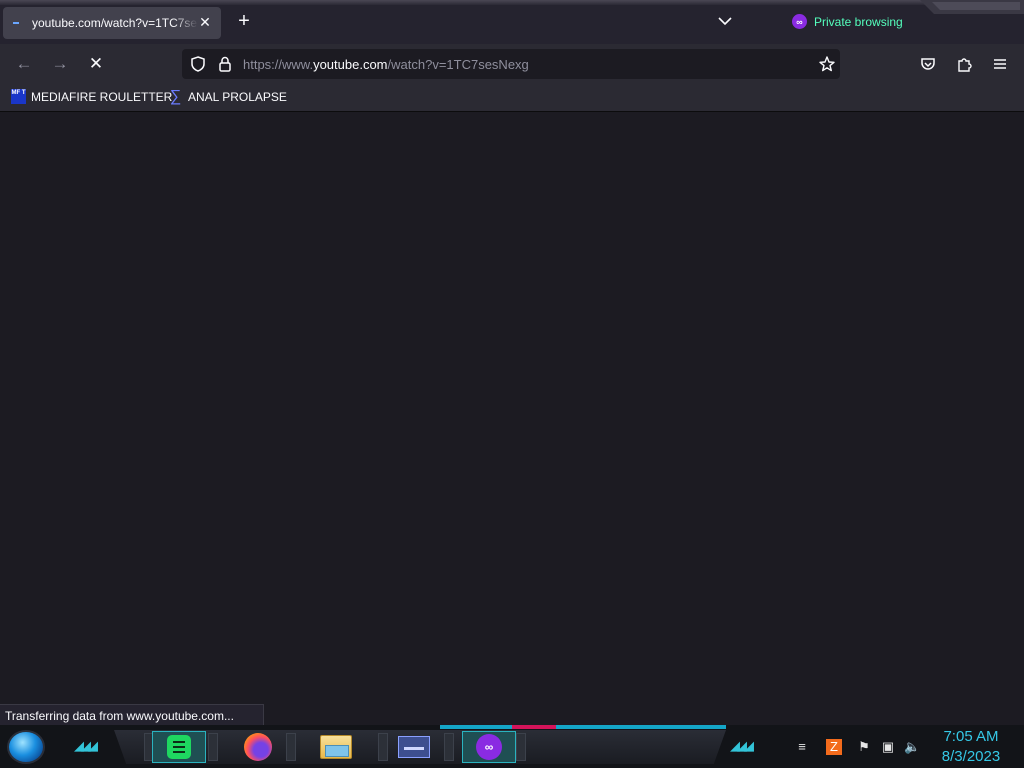  Describe the element at coordinates (278, 64) in the screenshot. I see `url-prefix: https://www.` at that location.